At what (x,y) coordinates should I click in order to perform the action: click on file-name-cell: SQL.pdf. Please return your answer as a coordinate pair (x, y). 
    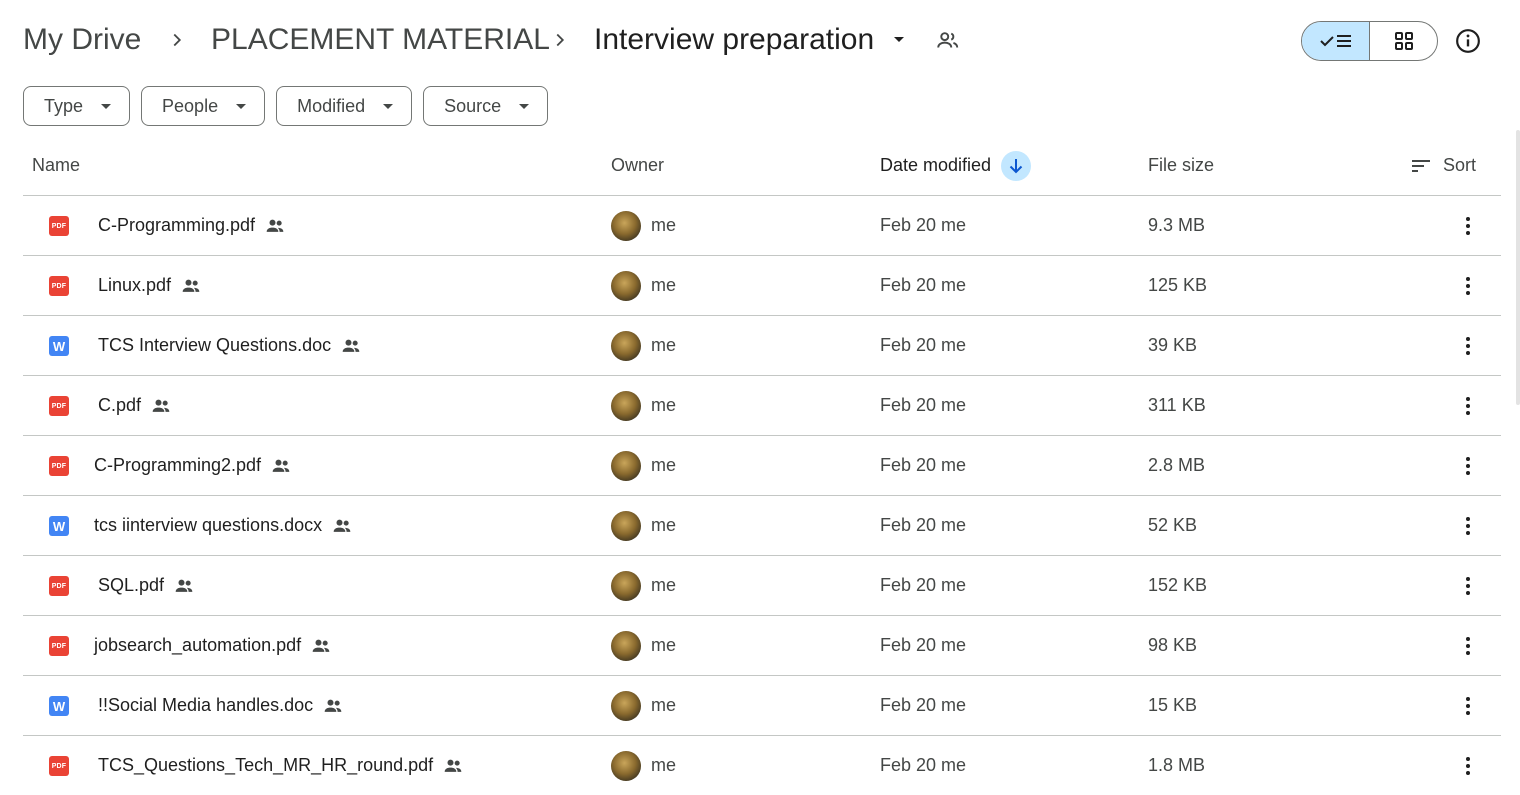
    Looking at the image, I should click on (146, 585).